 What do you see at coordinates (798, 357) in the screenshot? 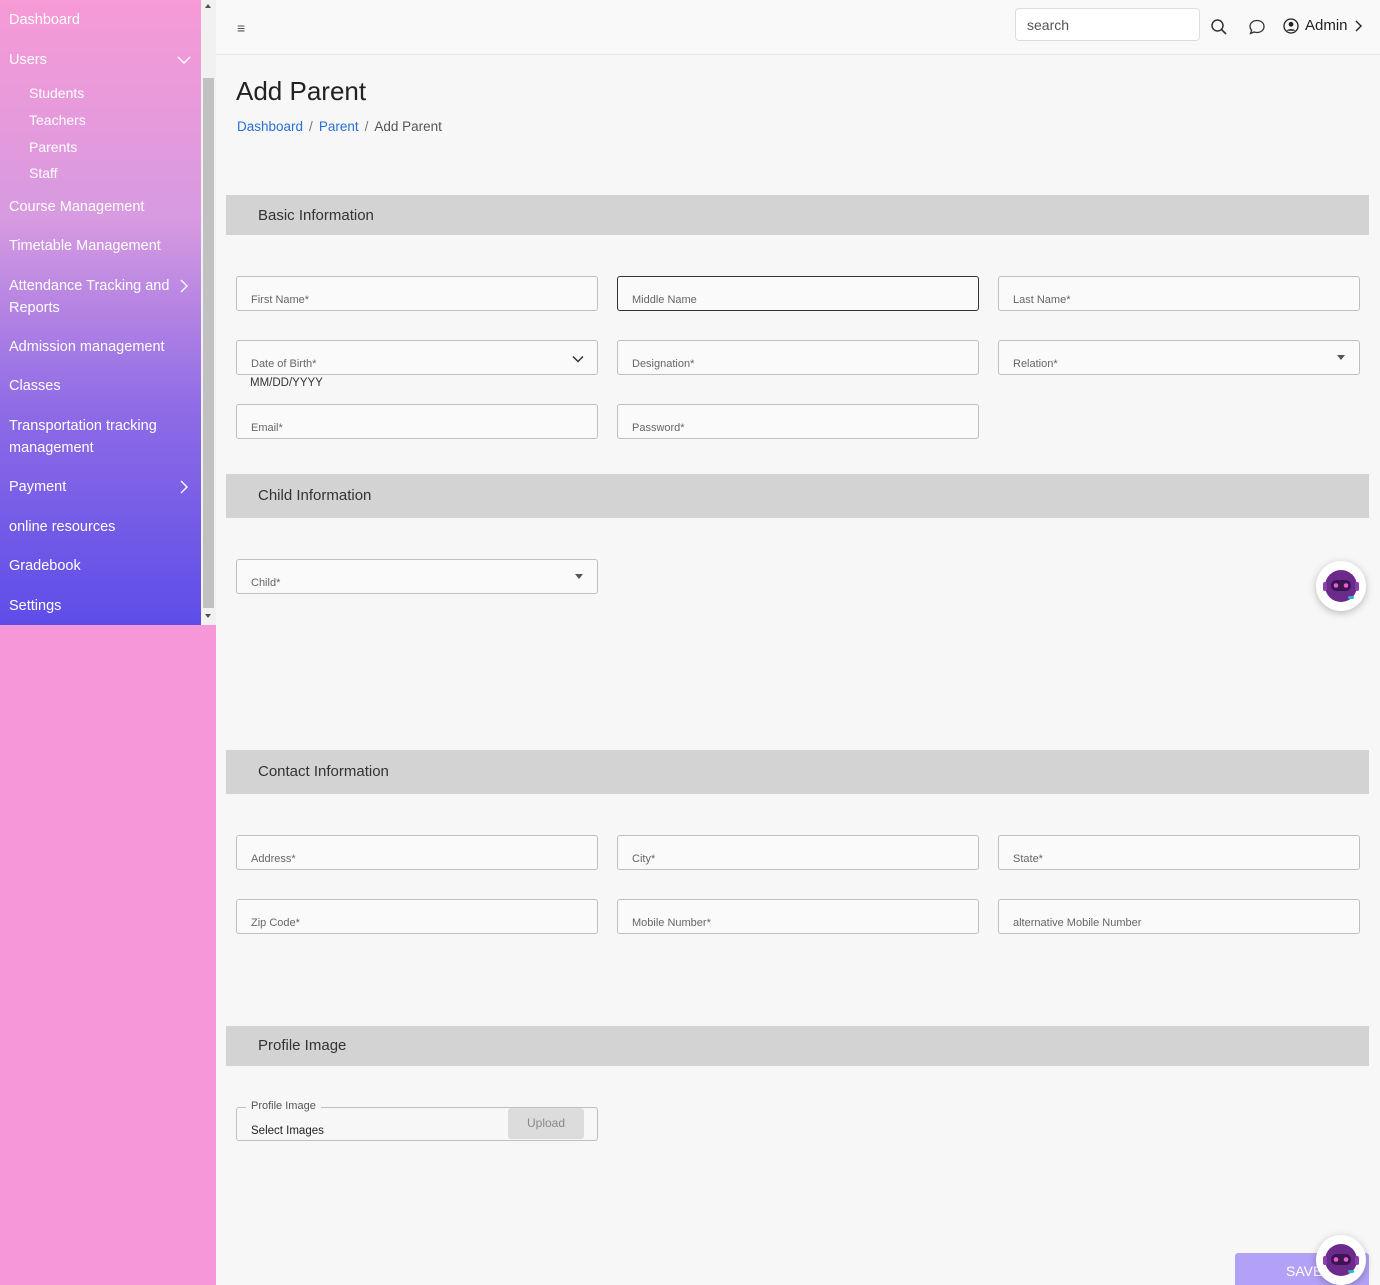
I see `designation-field: Designation*` at bounding box center [798, 357].